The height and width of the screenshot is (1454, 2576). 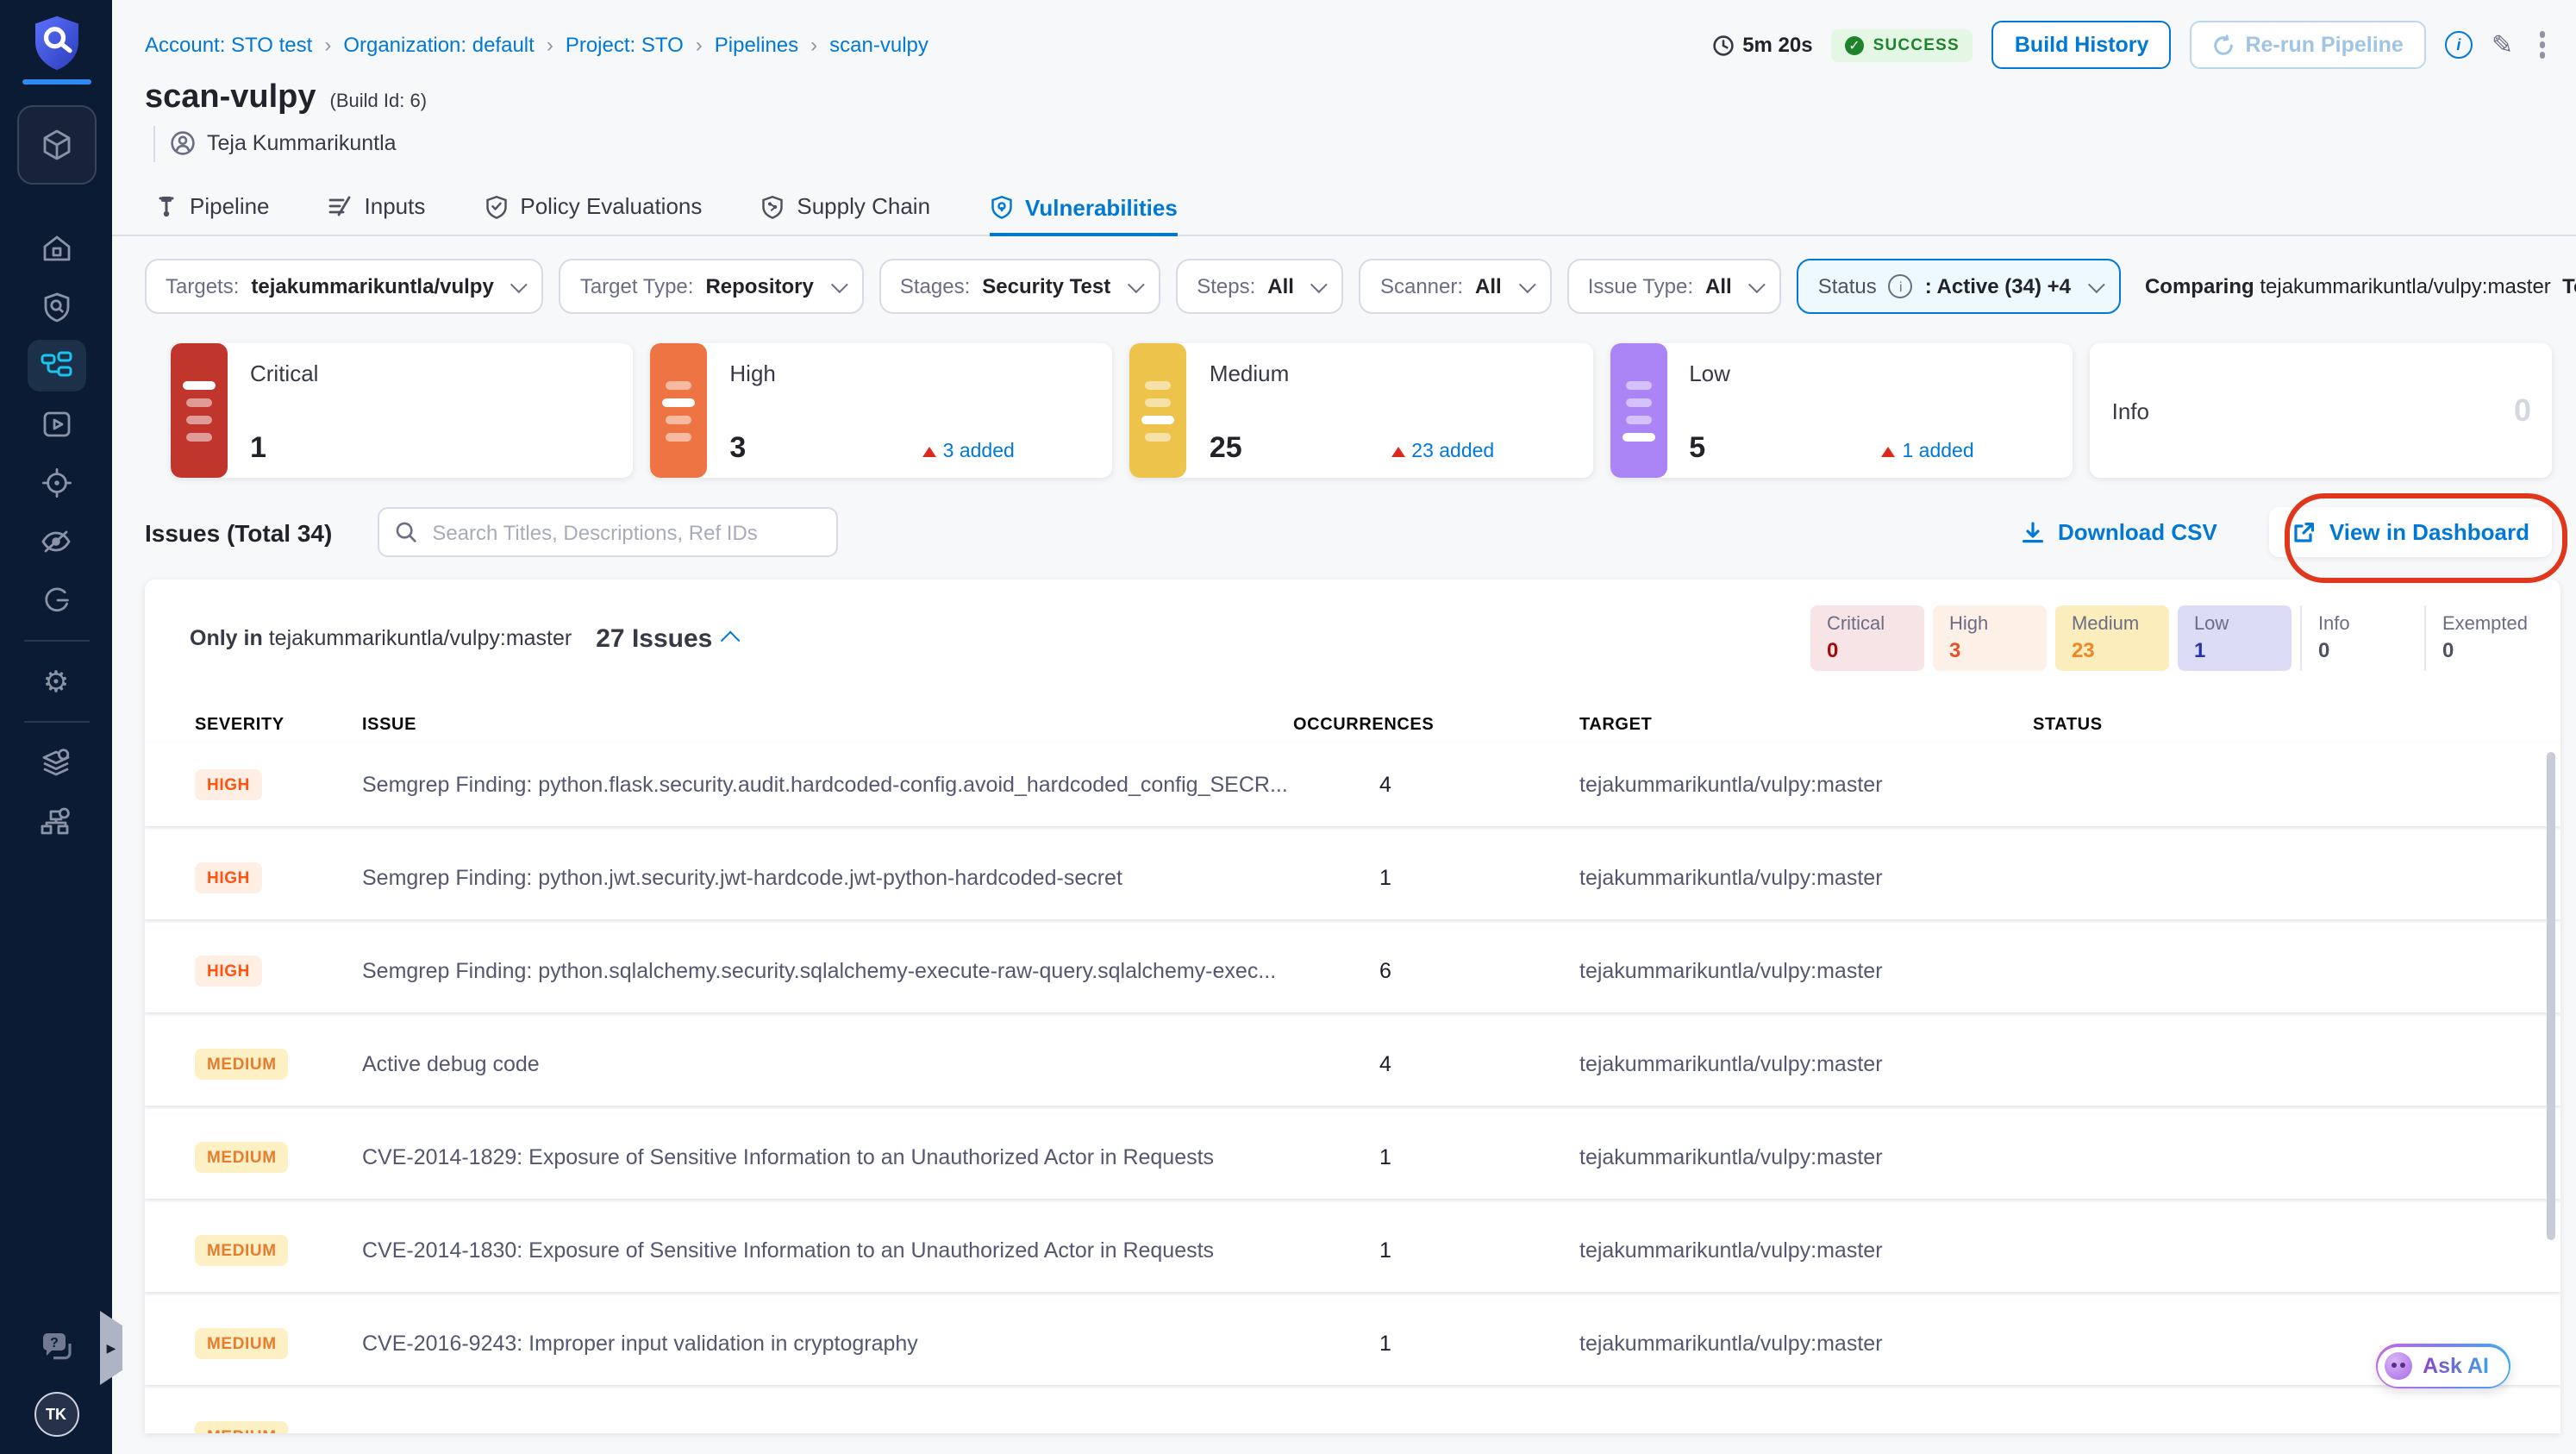 I want to click on severity-pill-summary: Critical0 High3 Medium23 Low1 Info0, so click(x=2176, y=638).